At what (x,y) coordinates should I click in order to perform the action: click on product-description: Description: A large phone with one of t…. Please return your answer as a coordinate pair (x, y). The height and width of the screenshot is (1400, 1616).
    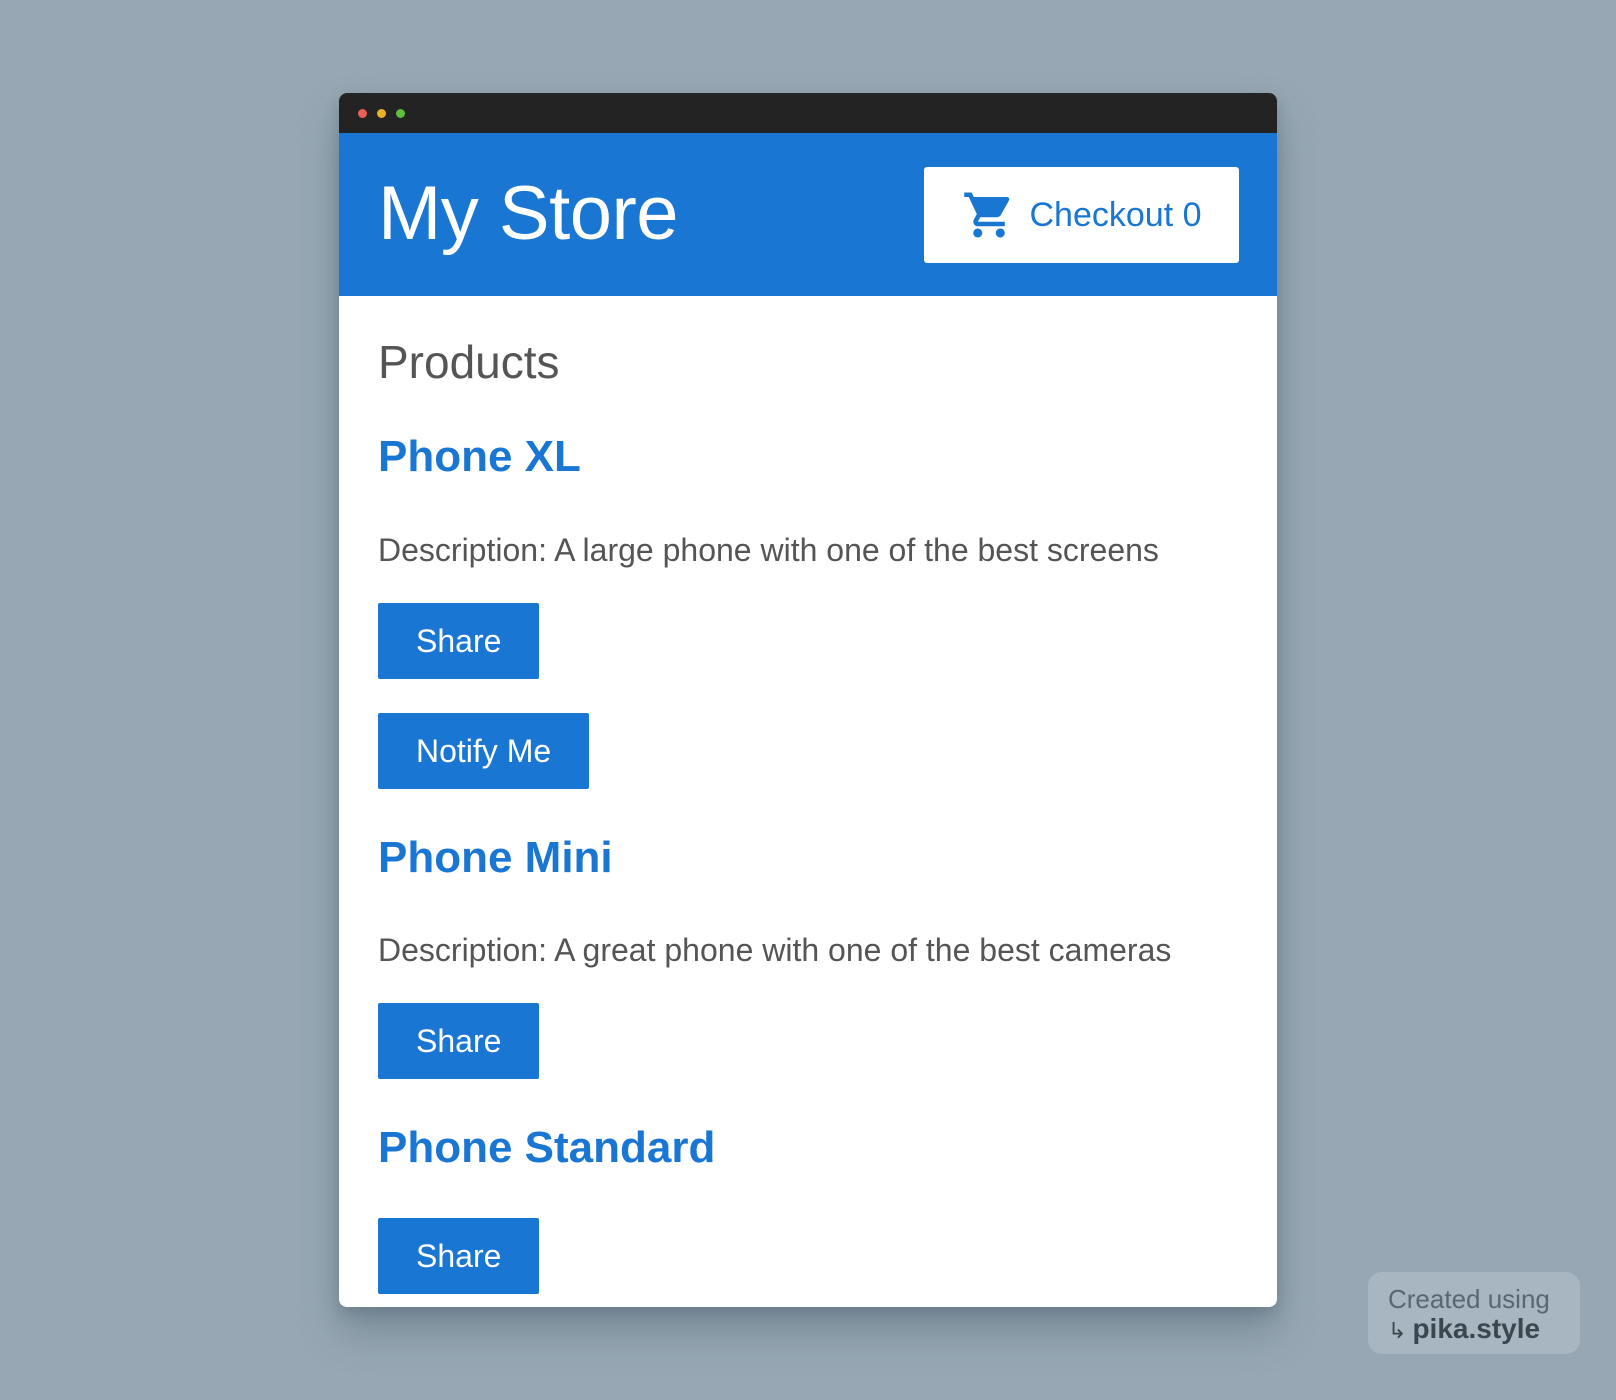
    Looking at the image, I should click on (768, 550).